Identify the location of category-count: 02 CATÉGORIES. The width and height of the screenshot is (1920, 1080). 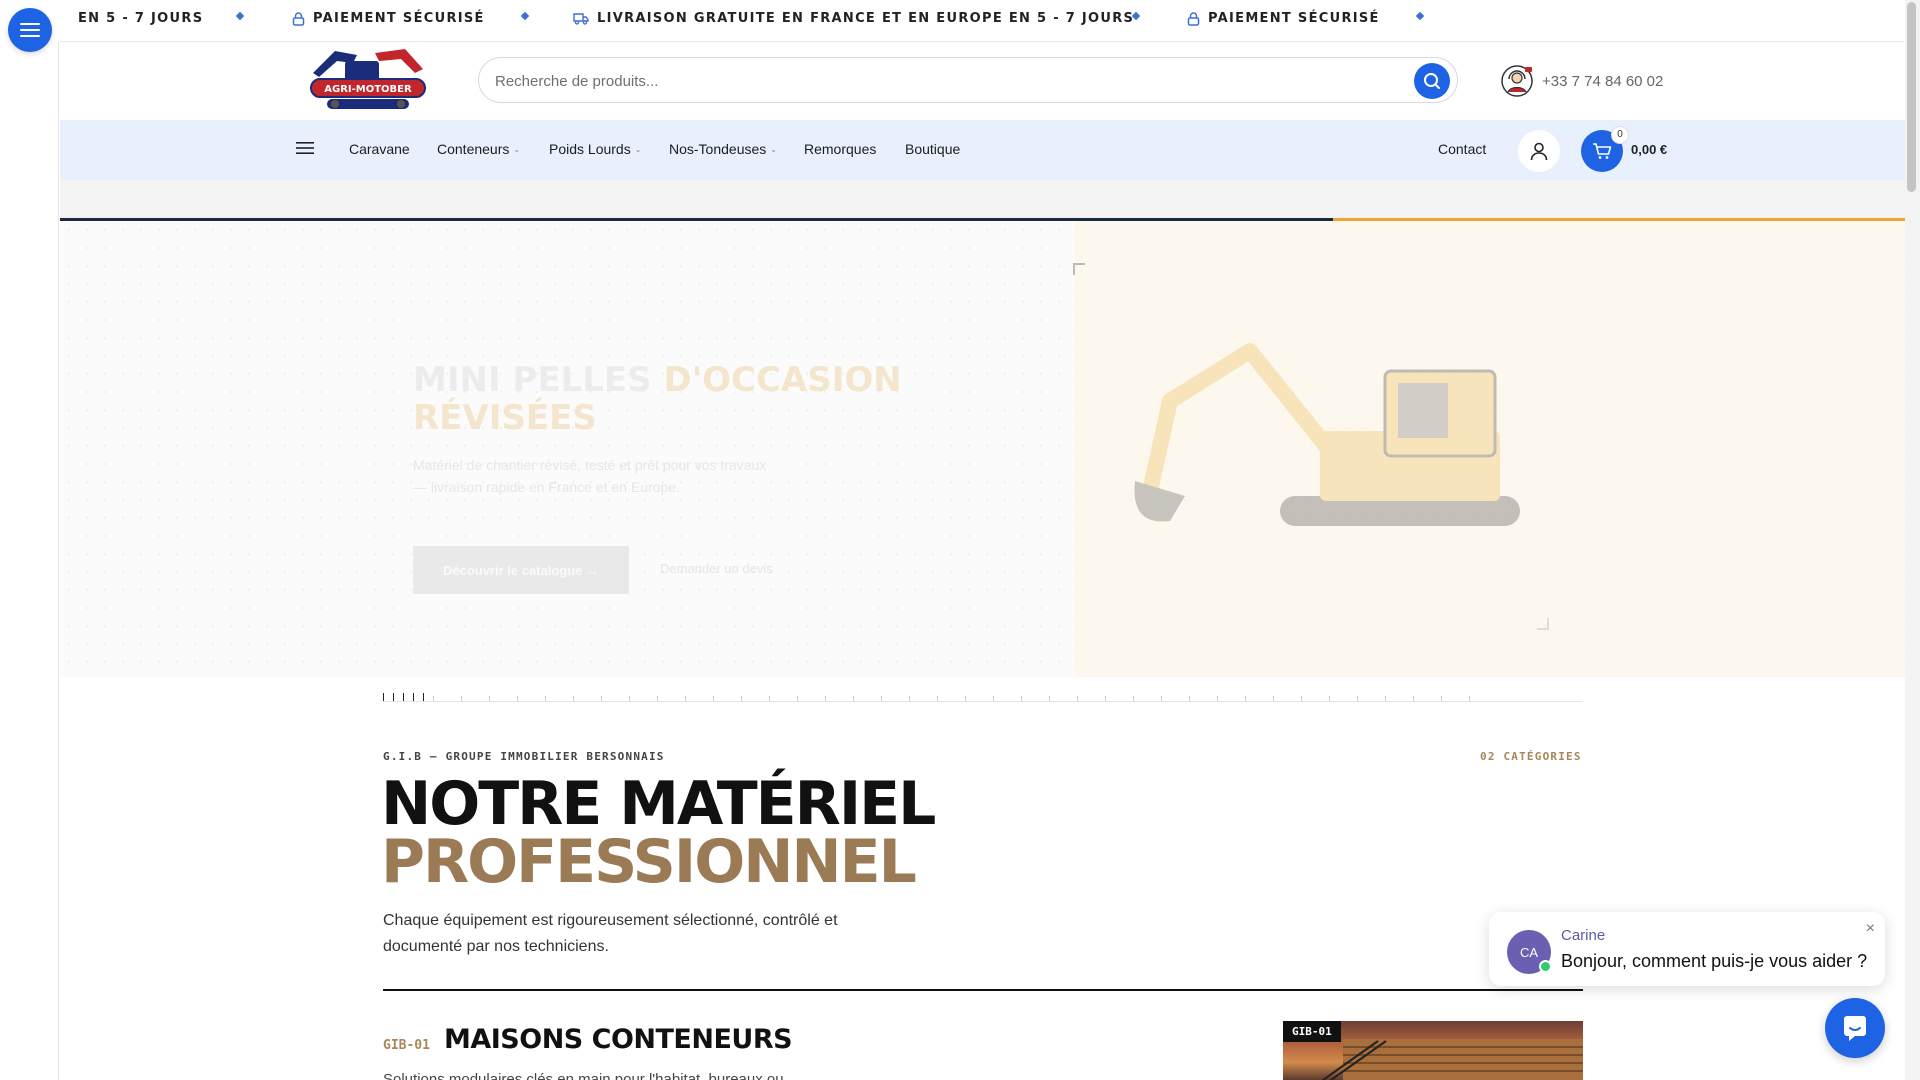
(1531, 756).